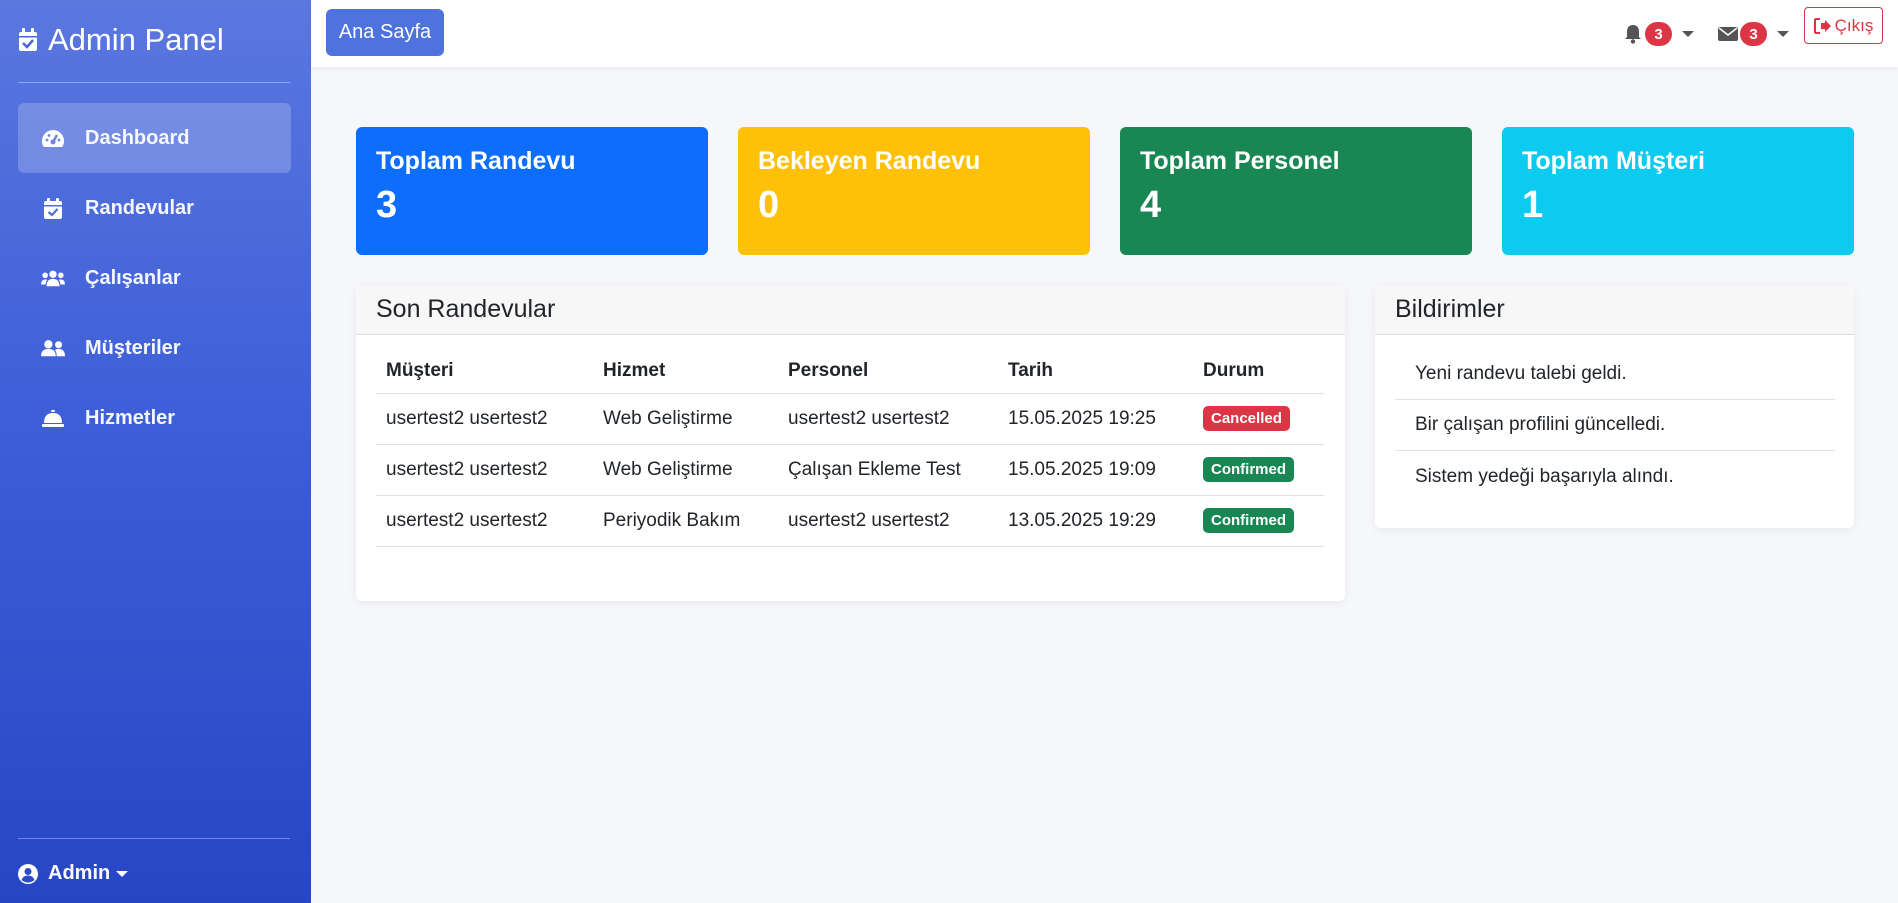 The height and width of the screenshot is (903, 1898). I want to click on sidebar-item-dashboard: Dashboard, so click(154, 138).